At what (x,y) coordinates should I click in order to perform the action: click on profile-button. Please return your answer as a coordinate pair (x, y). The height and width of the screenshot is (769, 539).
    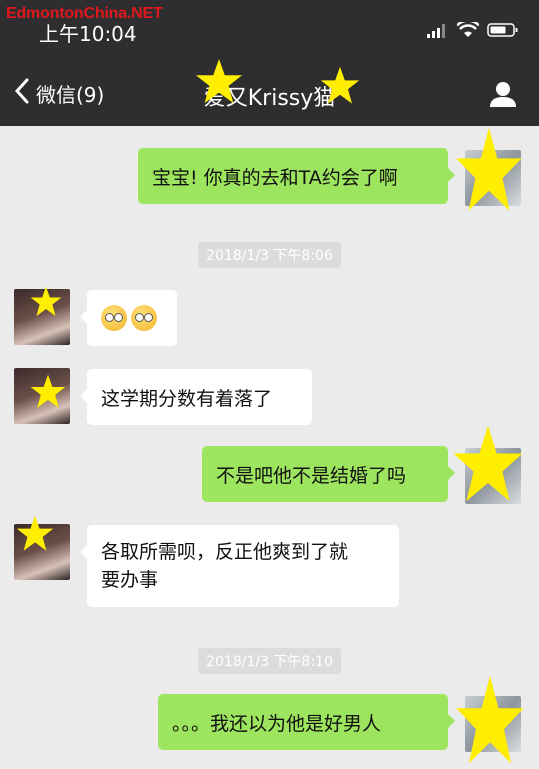
    Looking at the image, I should click on (503, 96).